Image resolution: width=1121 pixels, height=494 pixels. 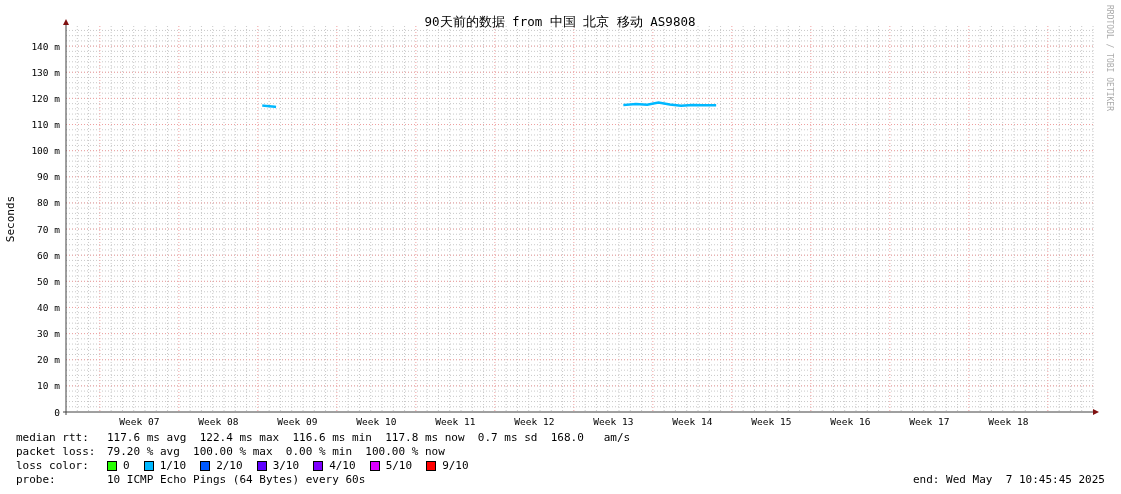 What do you see at coordinates (455, 421) in the screenshot?
I see `x-tick-label: Week 11` at bounding box center [455, 421].